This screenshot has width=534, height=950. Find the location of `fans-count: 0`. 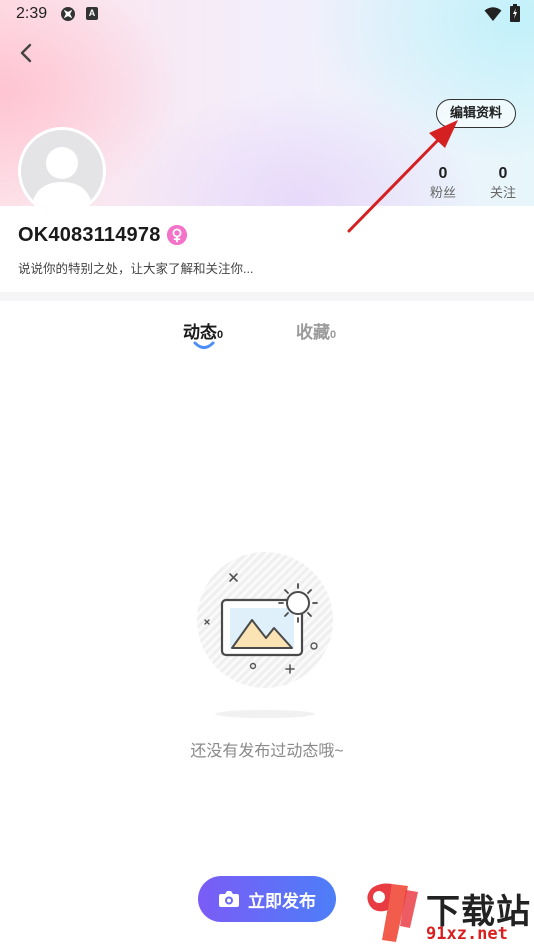

fans-count: 0 is located at coordinates (443, 173).